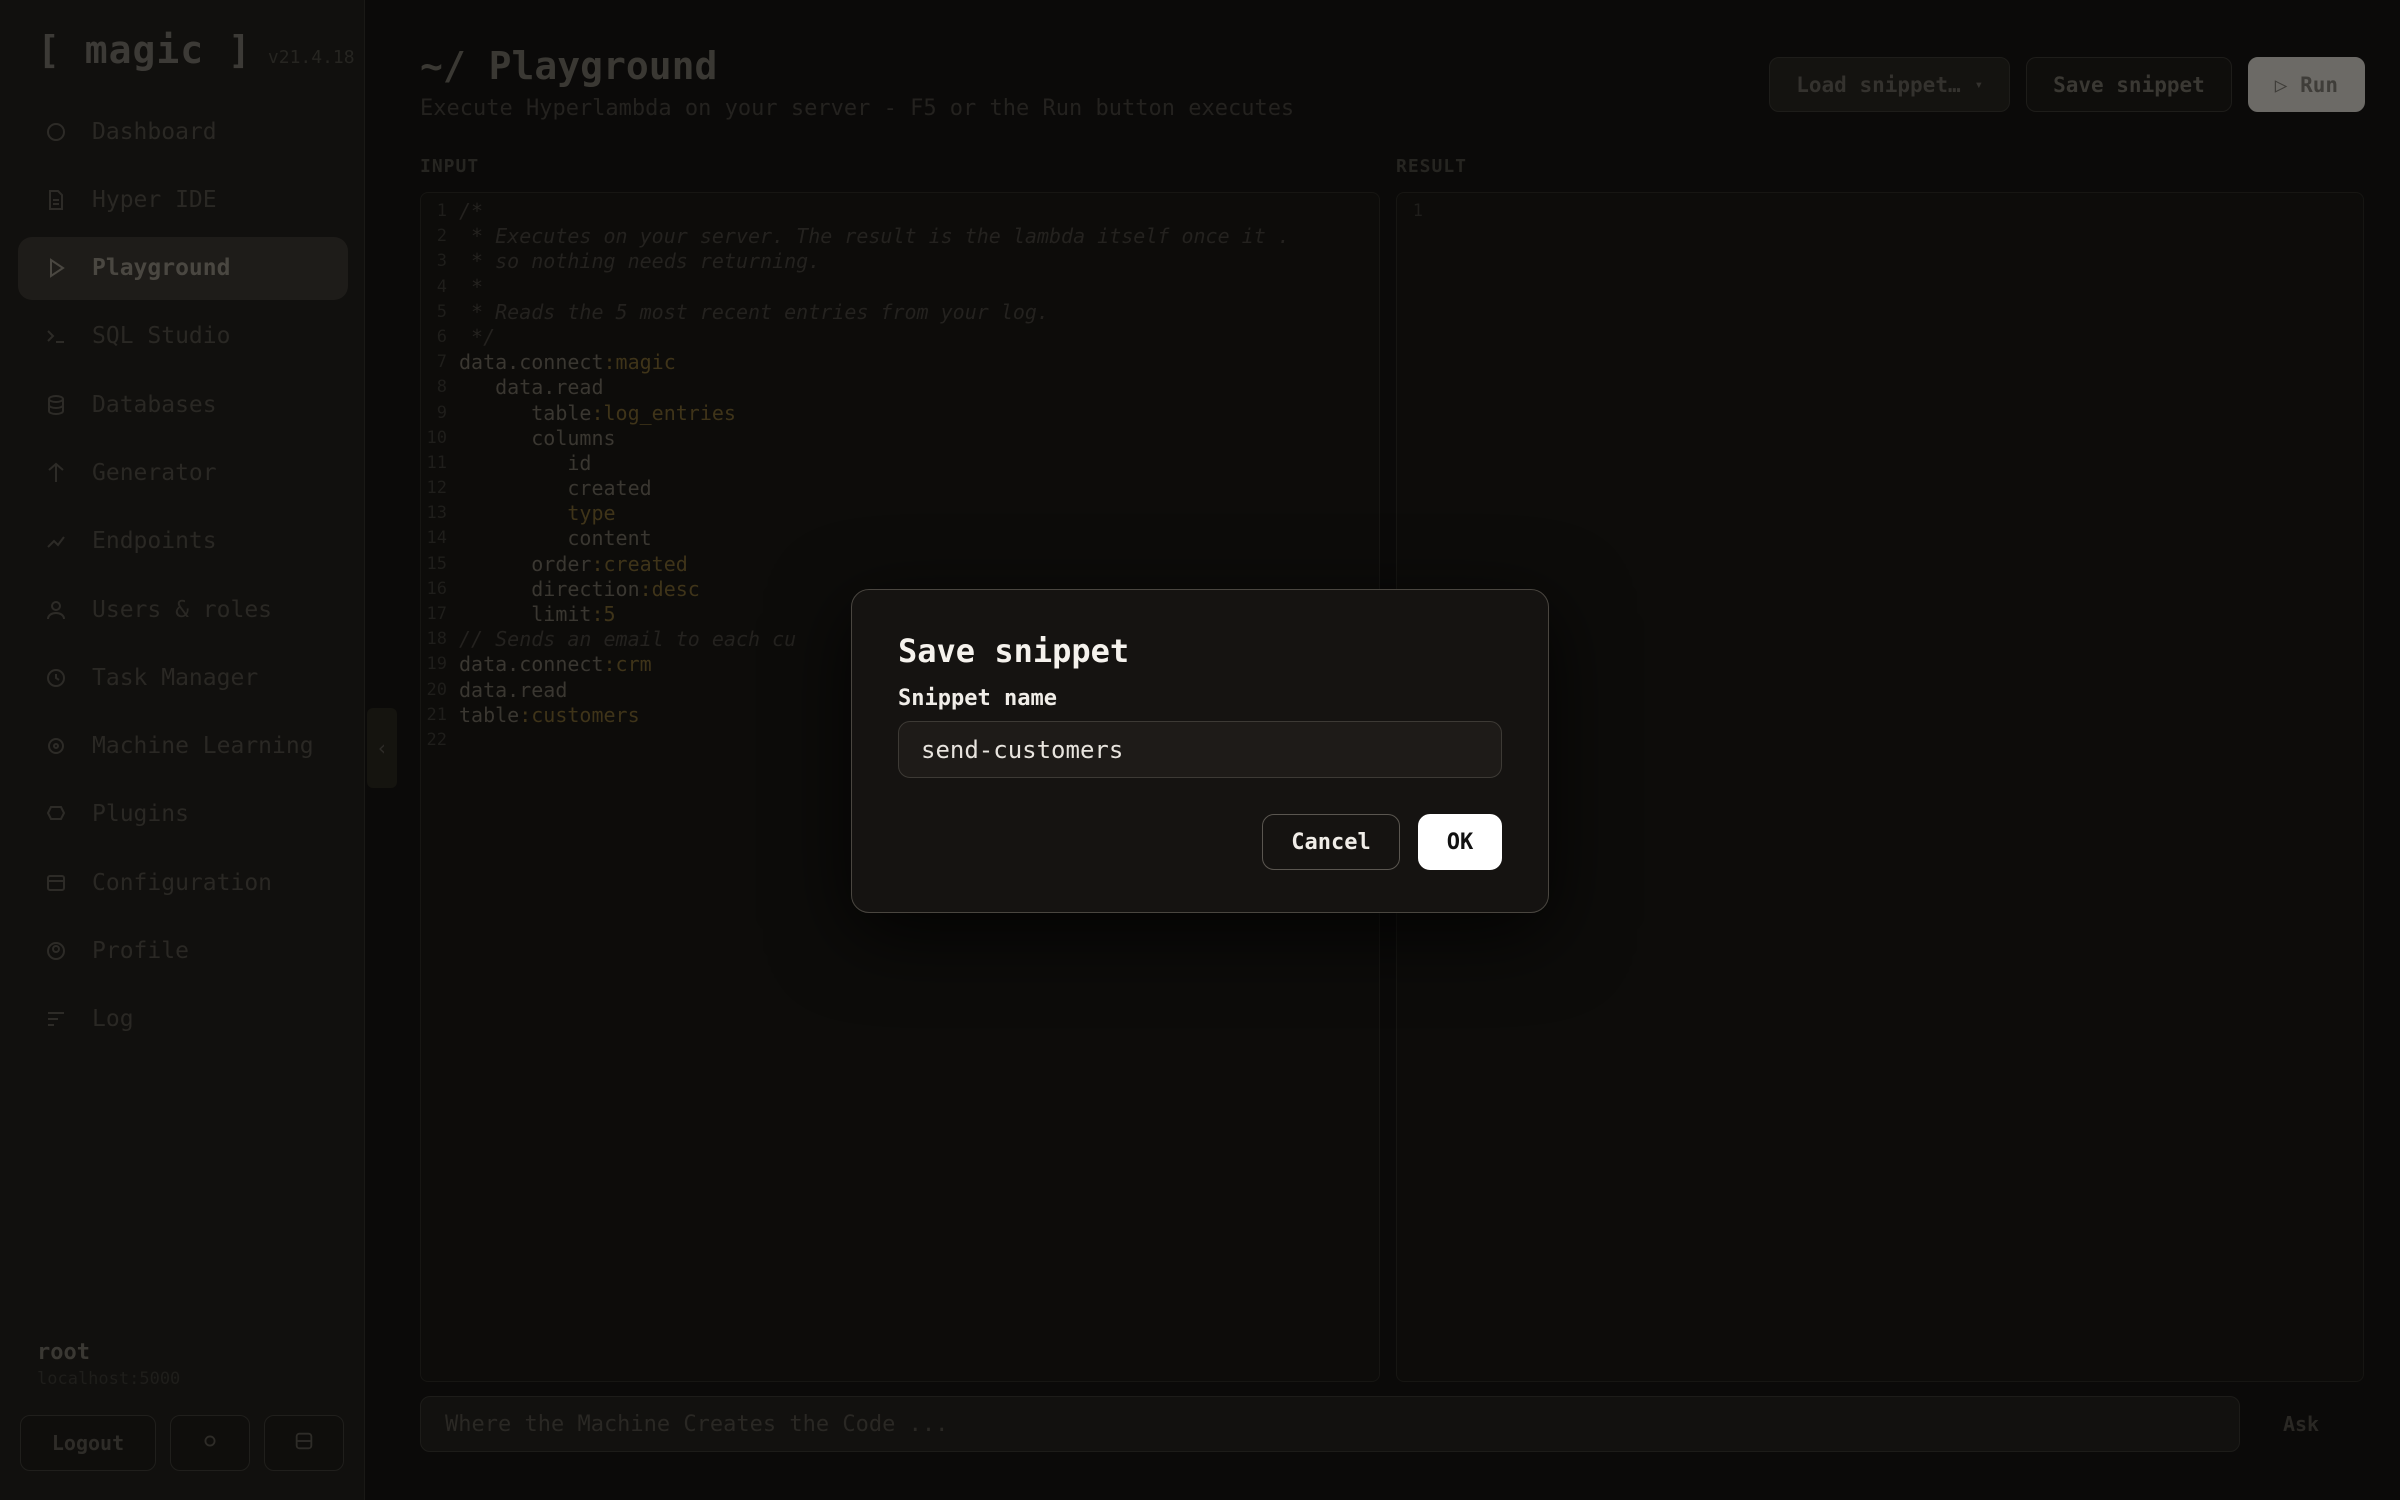 This screenshot has width=2400, height=1500. What do you see at coordinates (1331, 842) in the screenshot?
I see `cancel-button: Cancel` at bounding box center [1331, 842].